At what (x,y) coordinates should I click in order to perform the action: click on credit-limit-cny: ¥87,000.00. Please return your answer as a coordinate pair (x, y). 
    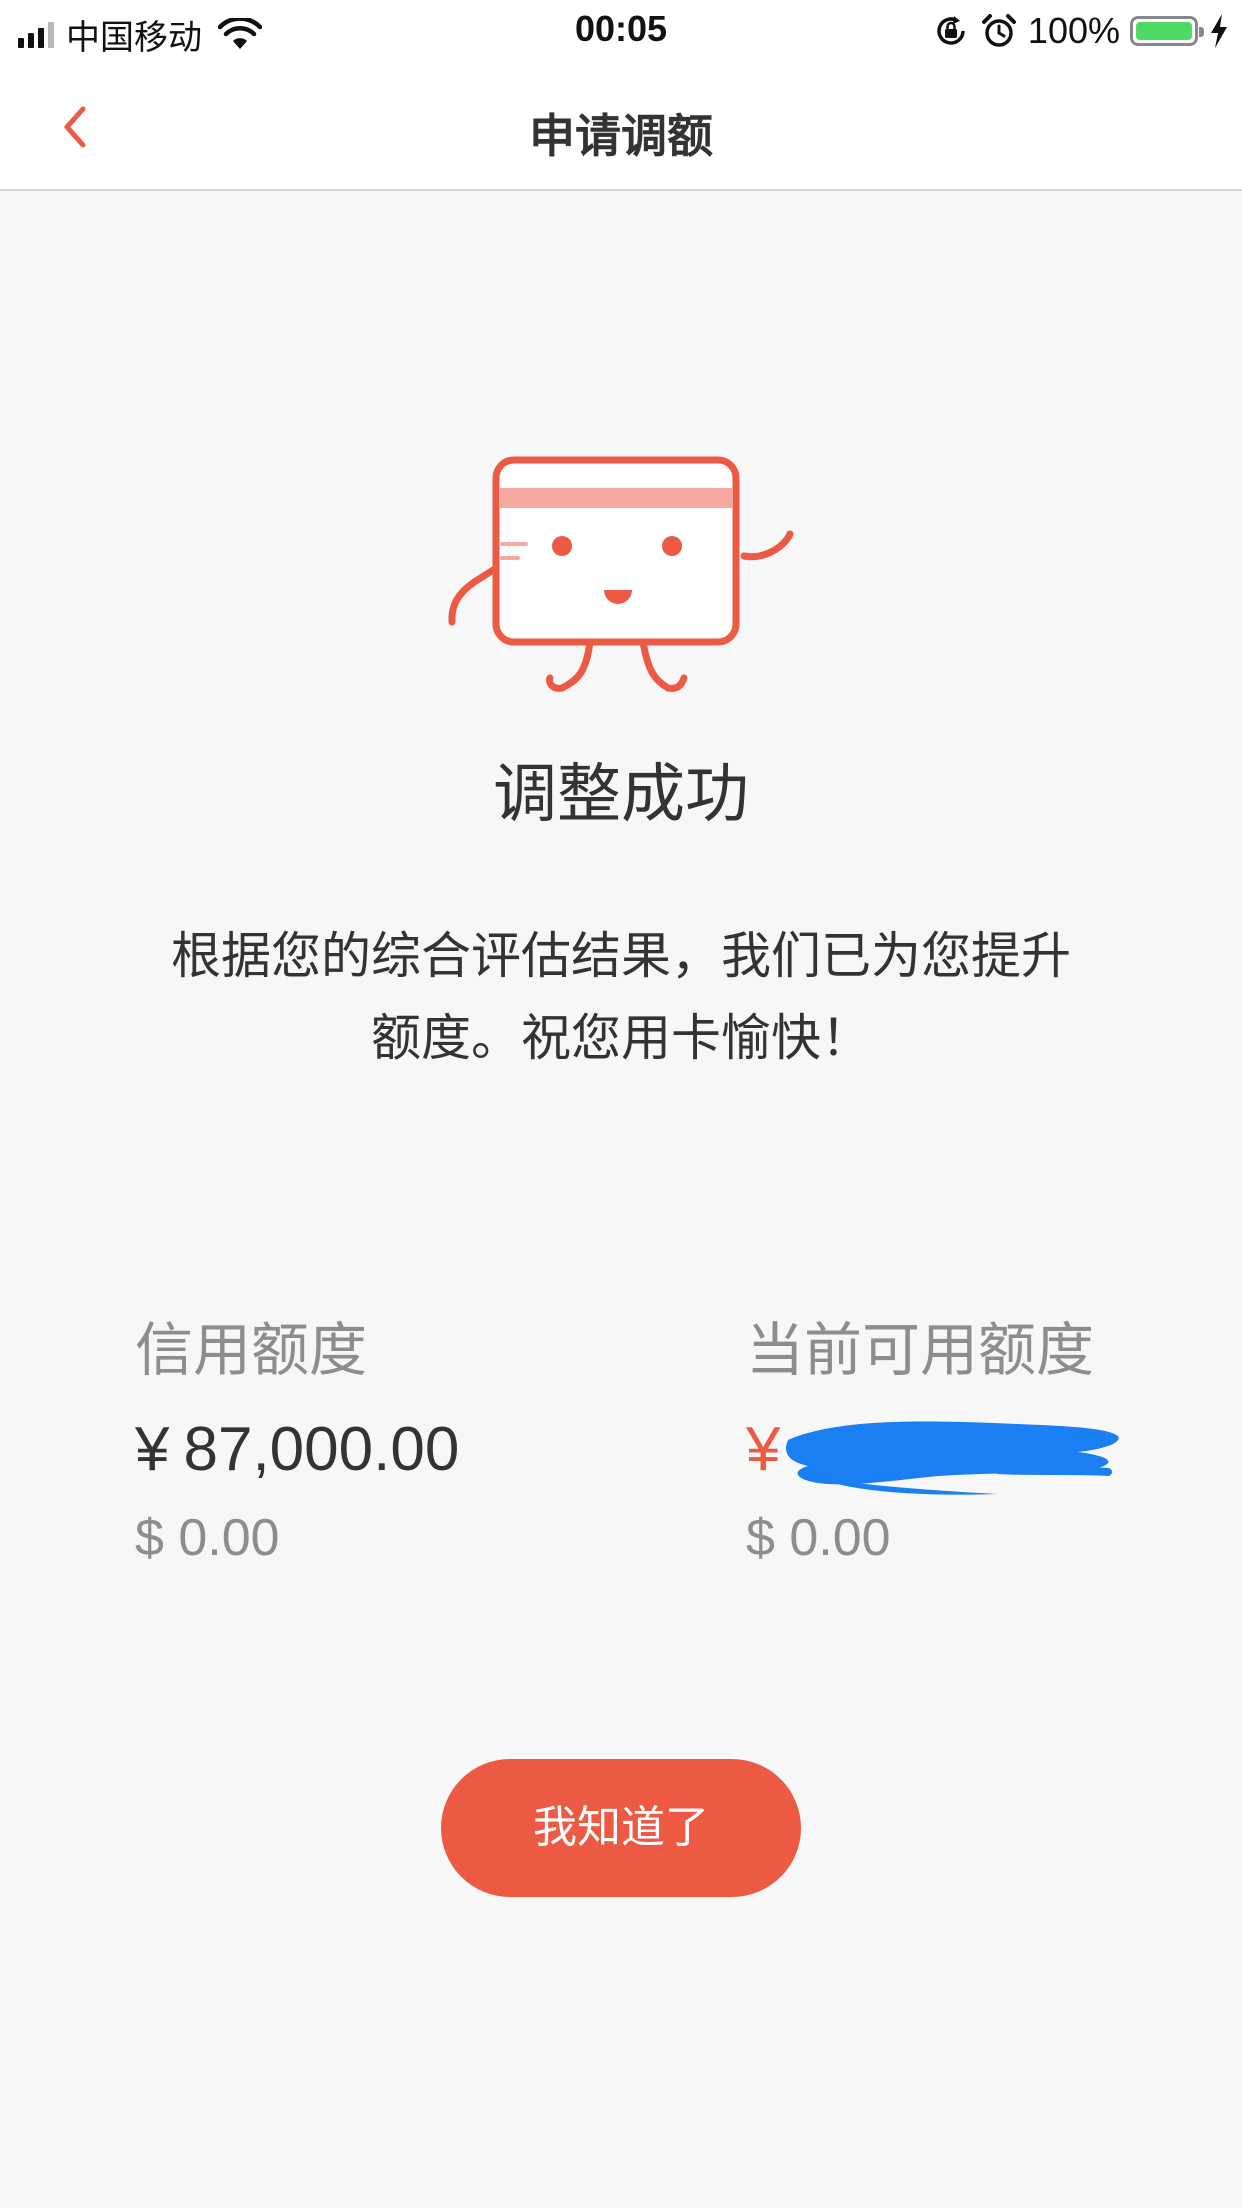
    Looking at the image, I should click on (297, 1450).